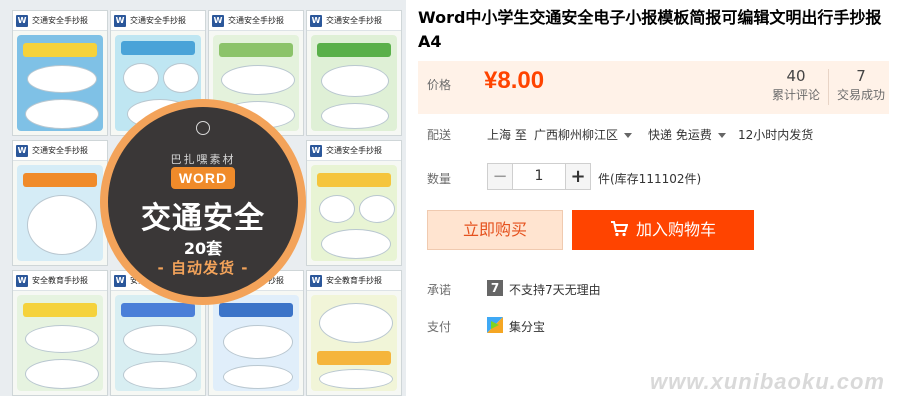 The width and height of the screenshot is (899, 396). Describe the element at coordinates (203, 248) in the screenshot. I see `badge-count: 20套` at that location.